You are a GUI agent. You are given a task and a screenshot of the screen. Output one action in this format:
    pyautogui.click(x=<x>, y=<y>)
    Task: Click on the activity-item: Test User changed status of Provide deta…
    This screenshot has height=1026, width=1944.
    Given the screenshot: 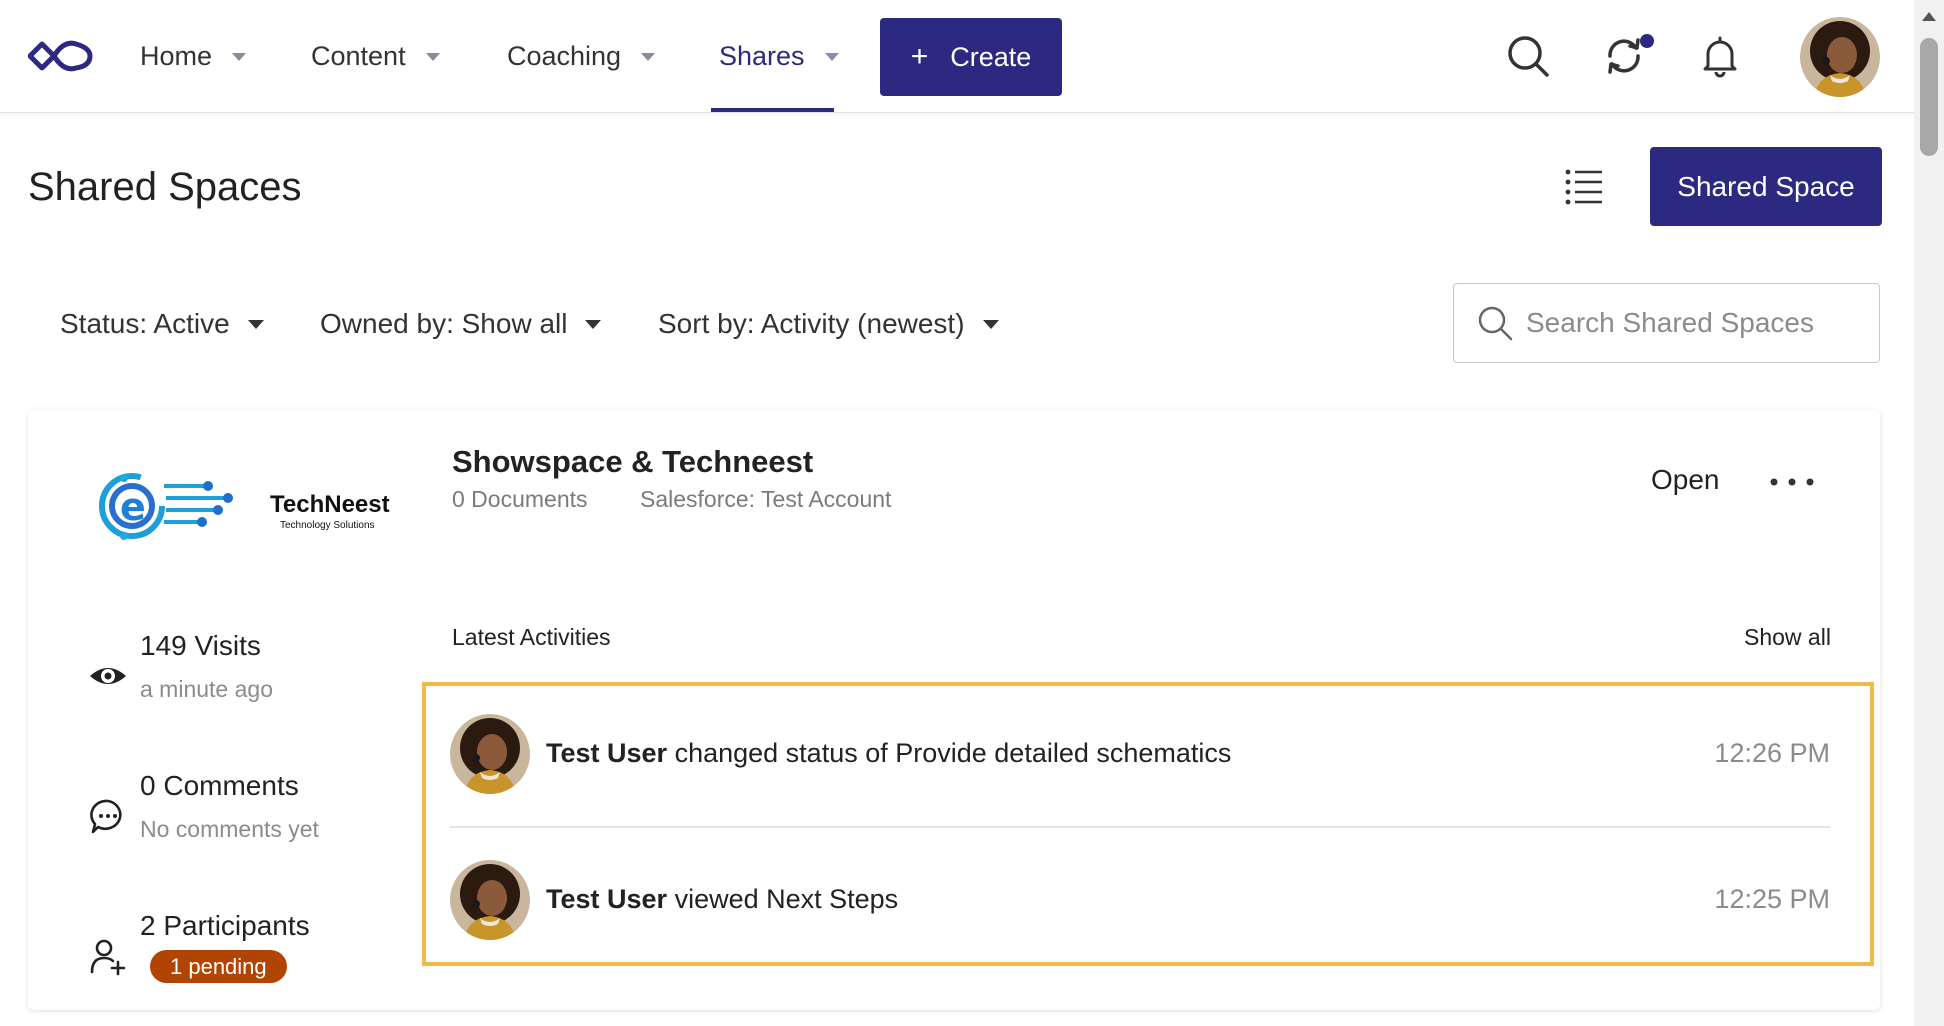 What is the action you would take?
    pyautogui.click(x=1140, y=748)
    